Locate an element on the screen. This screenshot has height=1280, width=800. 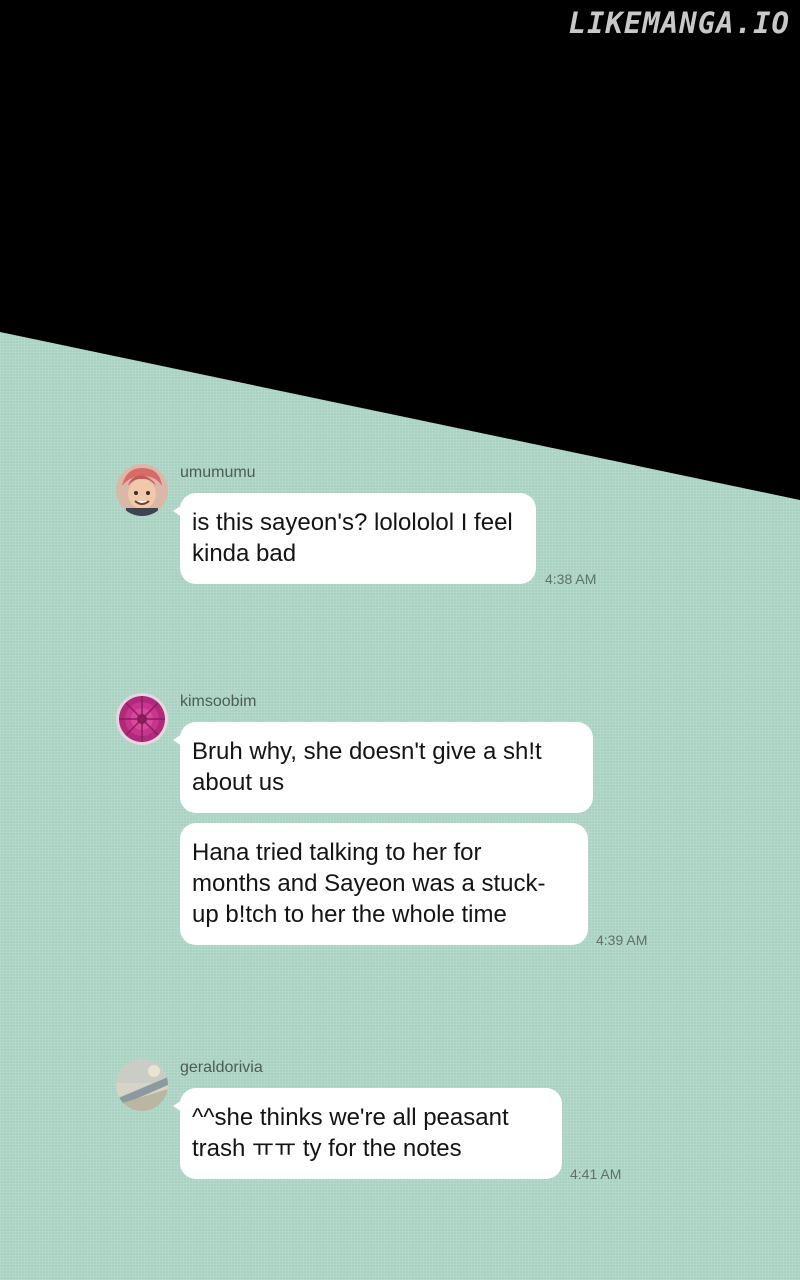
message-line: trash ㅠㅠ ty for the notes is located at coordinates (327, 1148).